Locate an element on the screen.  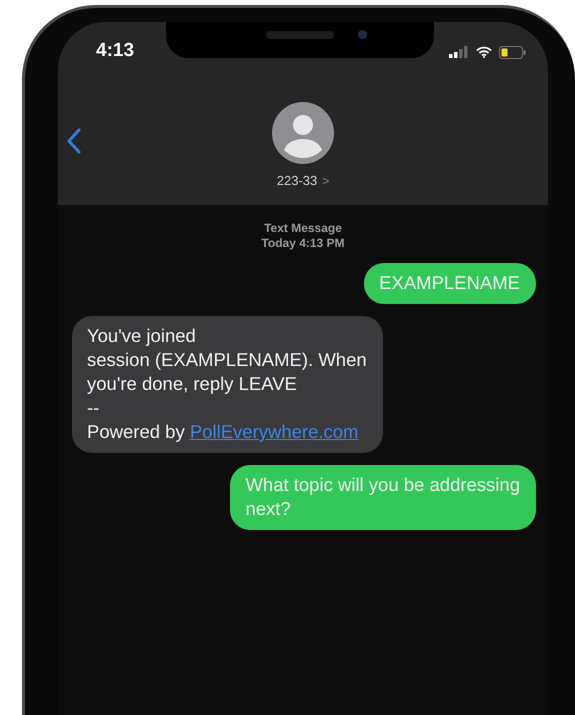
message-bubble: EXAMPLENAME is located at coordinates (450, 283).